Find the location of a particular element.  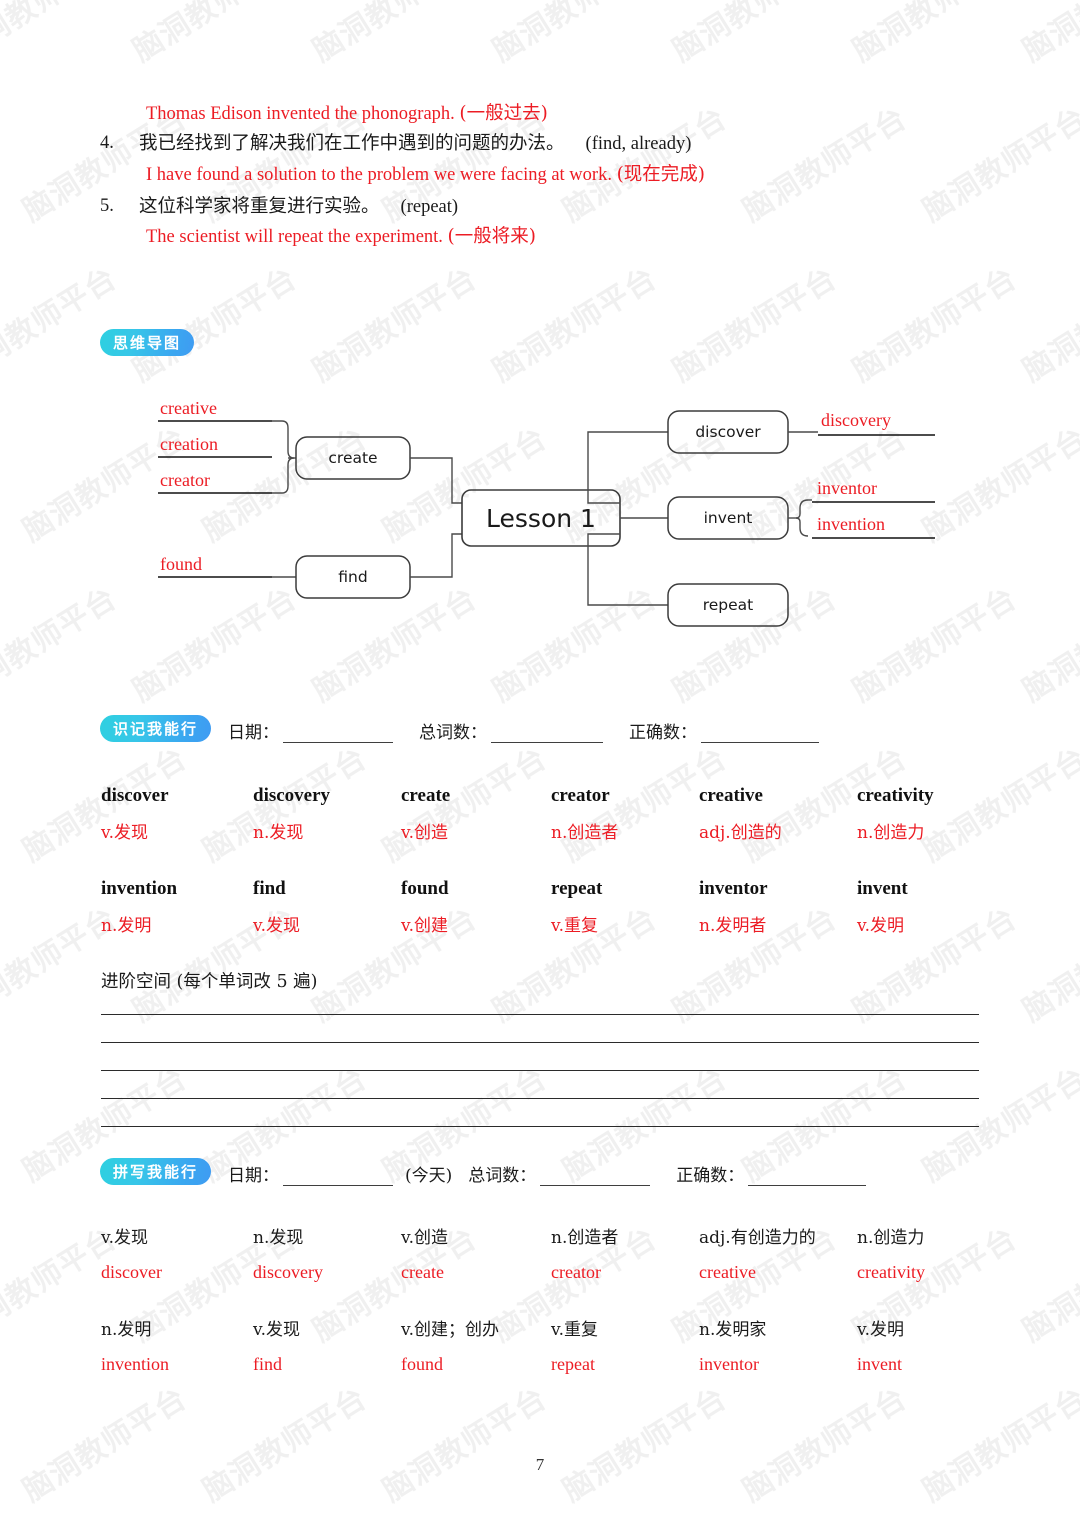

vocab-word: inventor is located at coordinates (733, 888).